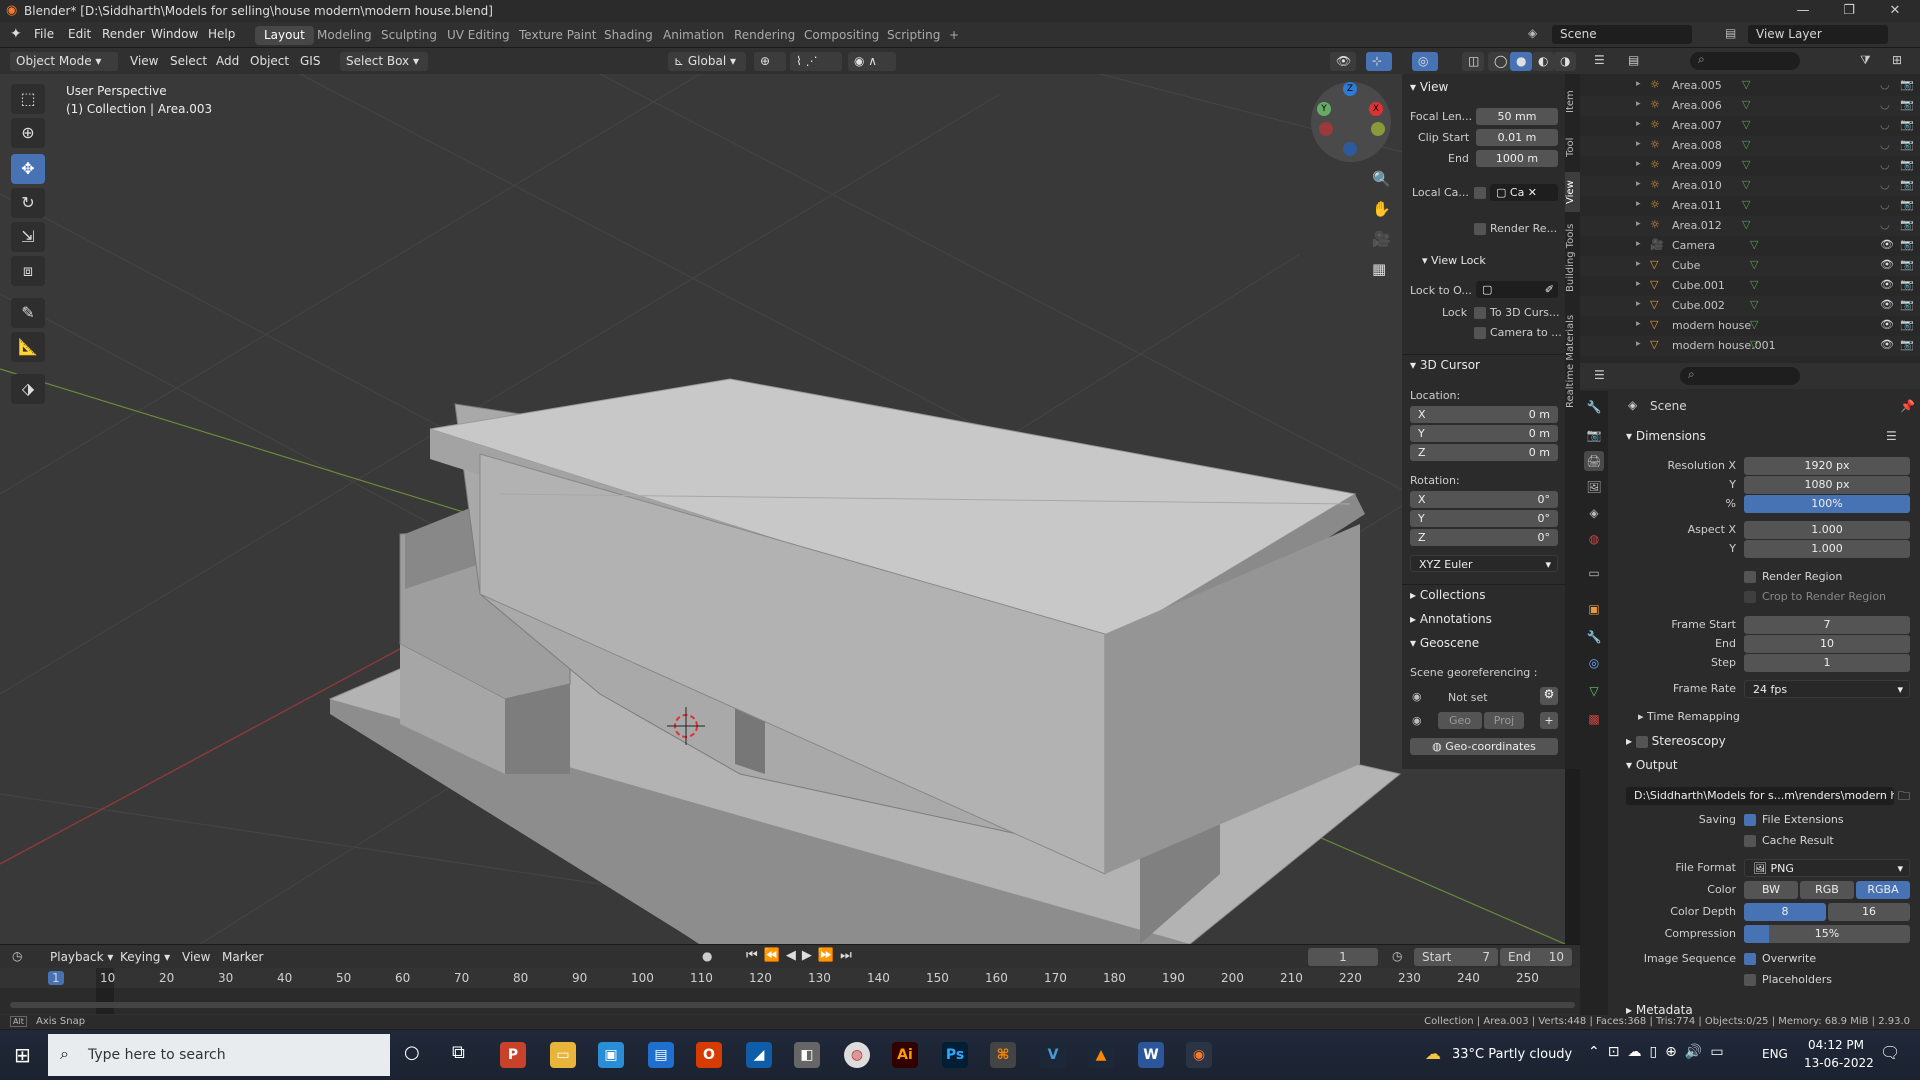 The width and height of the screenshot is (1920, 1080). Describe the element at coordinates (1543, 61) in the screenshot. I see `material-shading-icon: ◐` at that location.